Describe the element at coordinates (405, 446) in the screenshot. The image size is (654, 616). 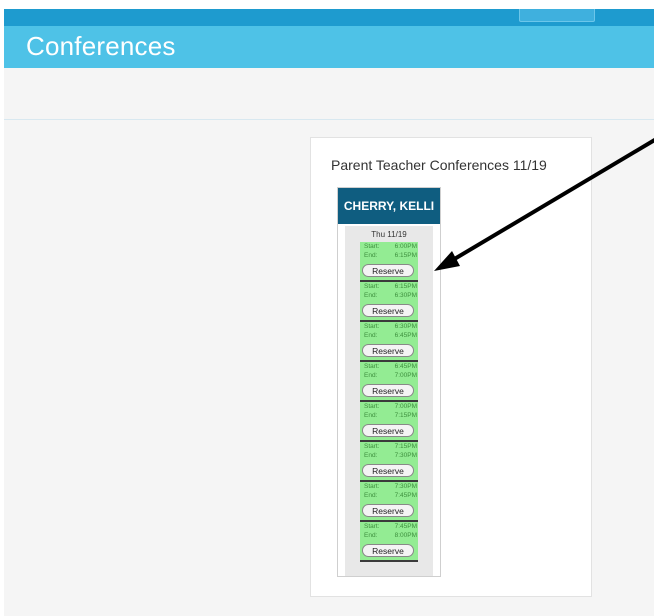
I see `slot-start-time: 7:15PM` at that location.